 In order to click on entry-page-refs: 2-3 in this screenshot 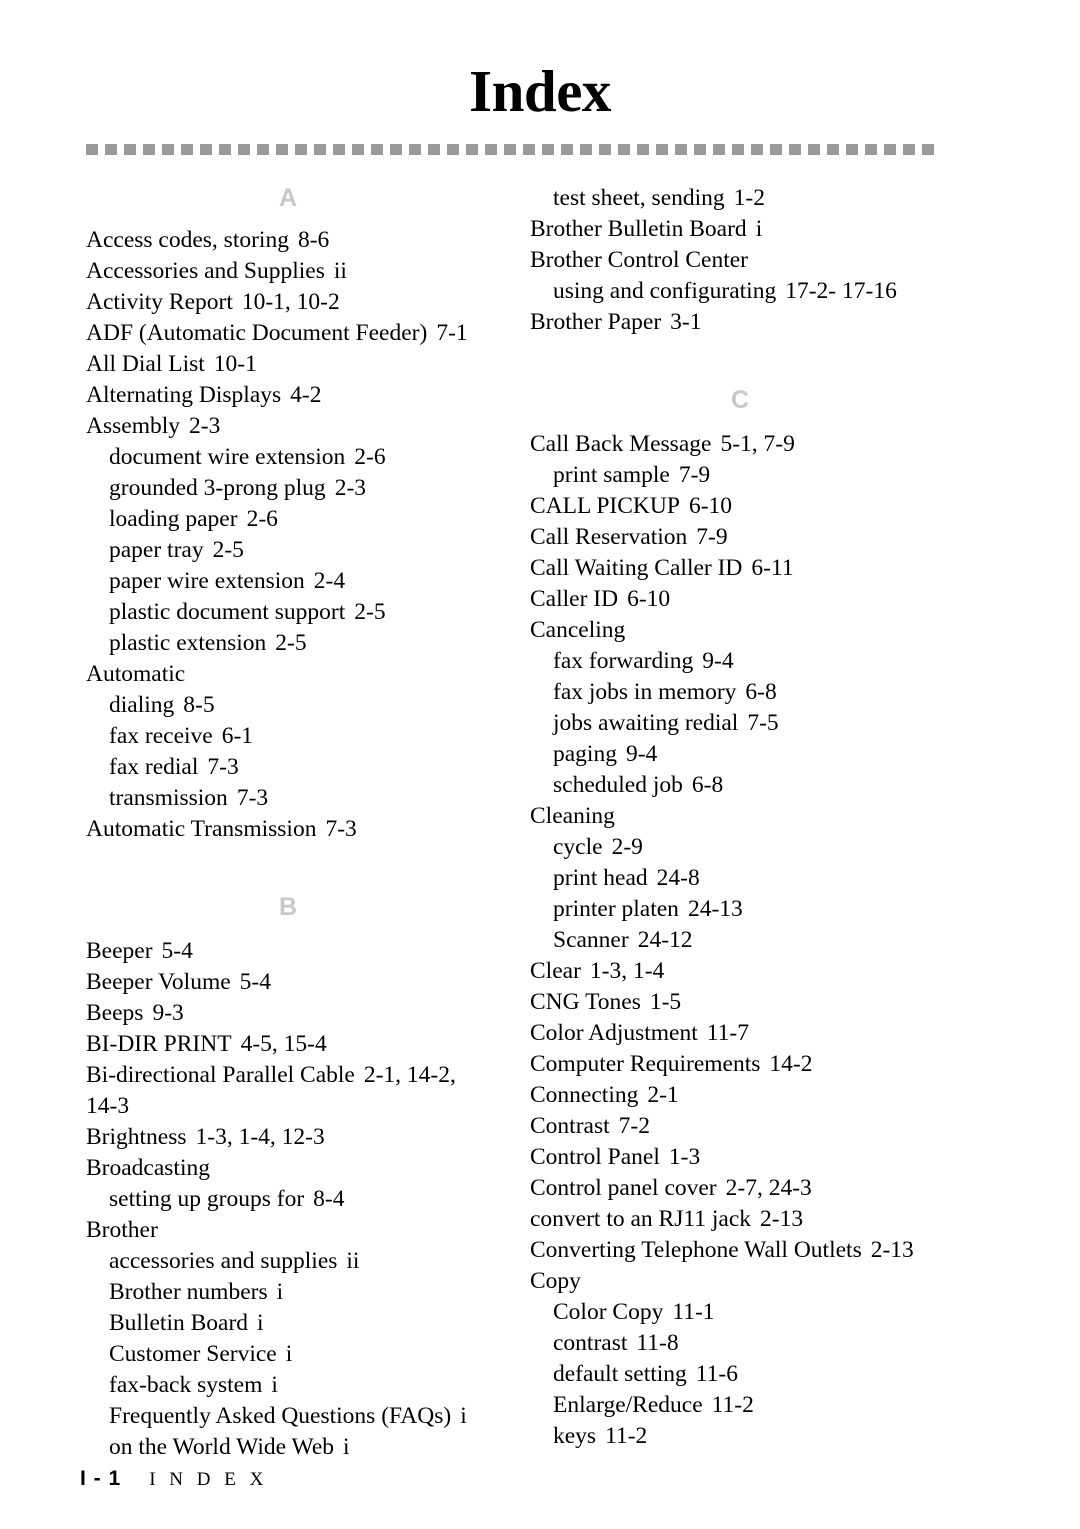, I will do `click(205, 426)`.